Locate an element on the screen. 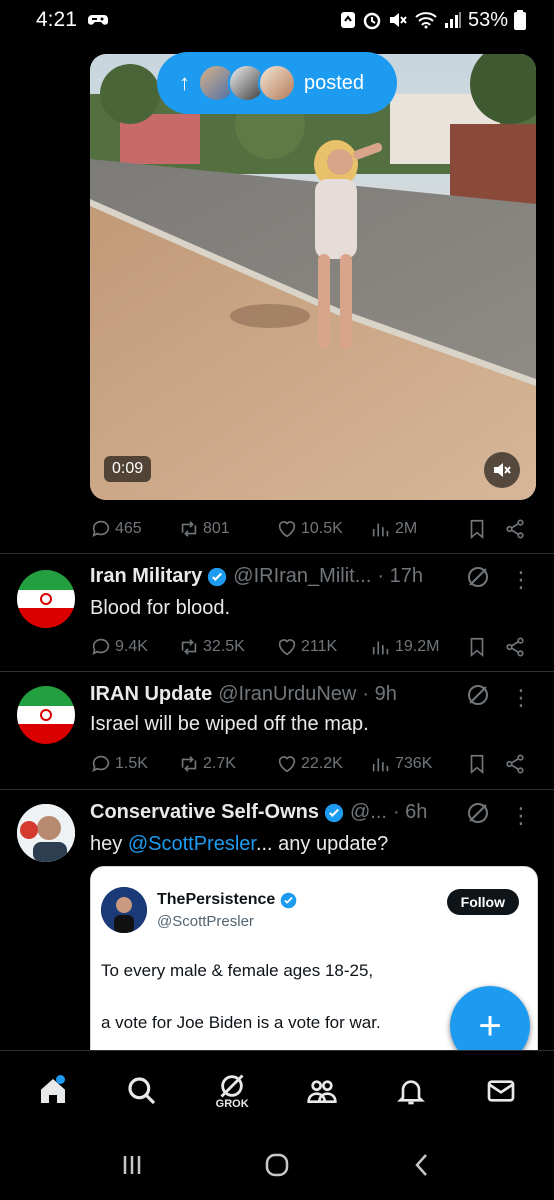 The width and height of the screenshot is (554, 1200). tweet-header: Iran Military @IRIran_Milit... · 17h is located at coordinates (287, 576).